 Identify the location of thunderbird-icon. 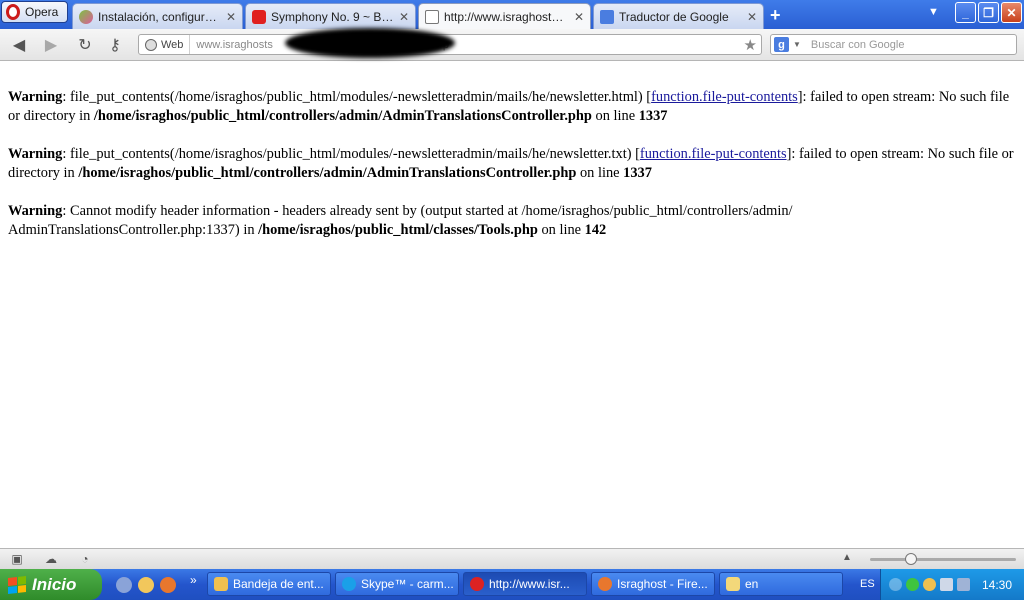
(221, 584).